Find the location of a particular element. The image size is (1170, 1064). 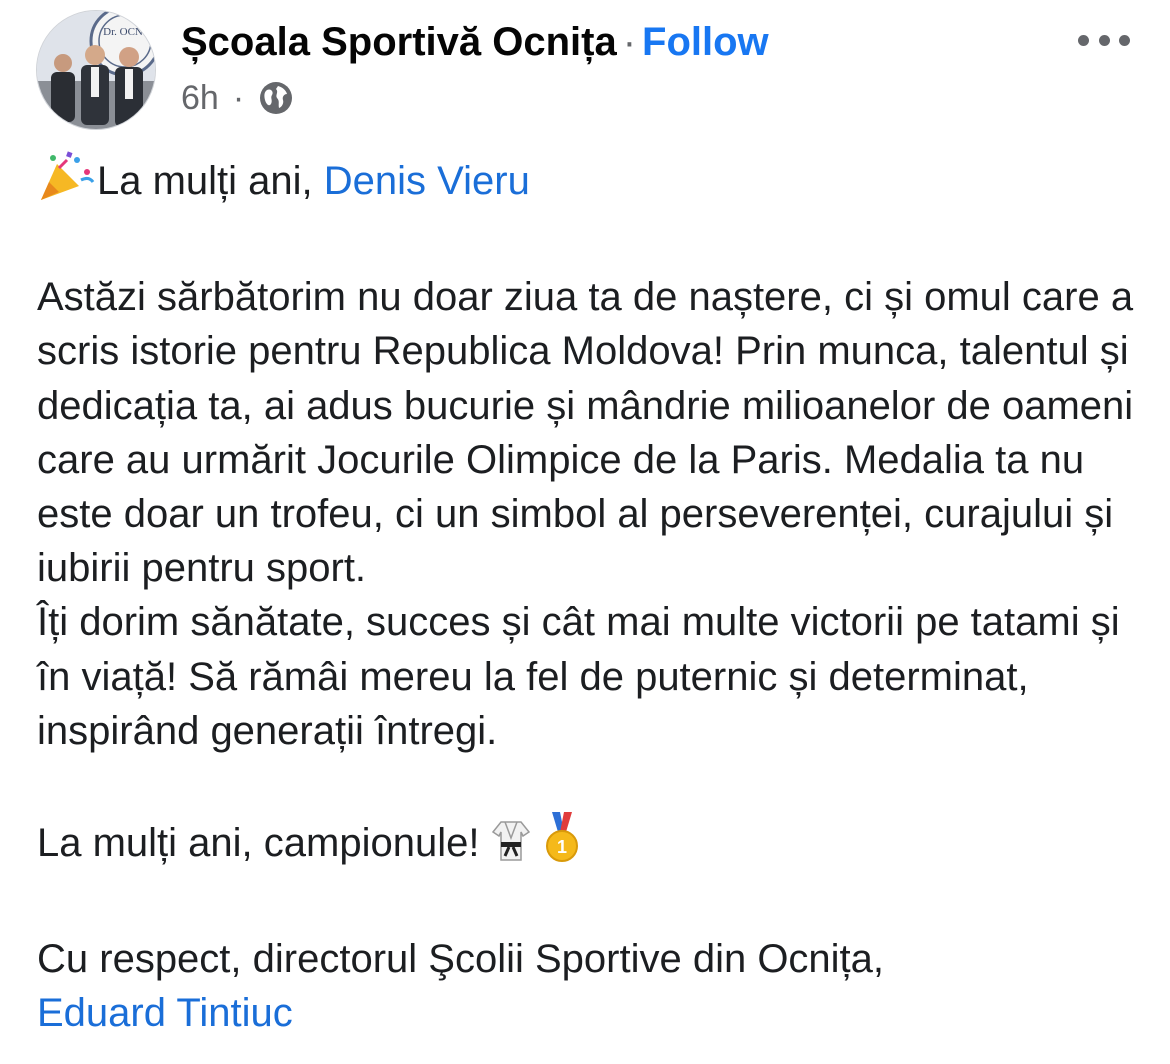

first-place-medal-icon: 1 is located at coordinates (562, 845).